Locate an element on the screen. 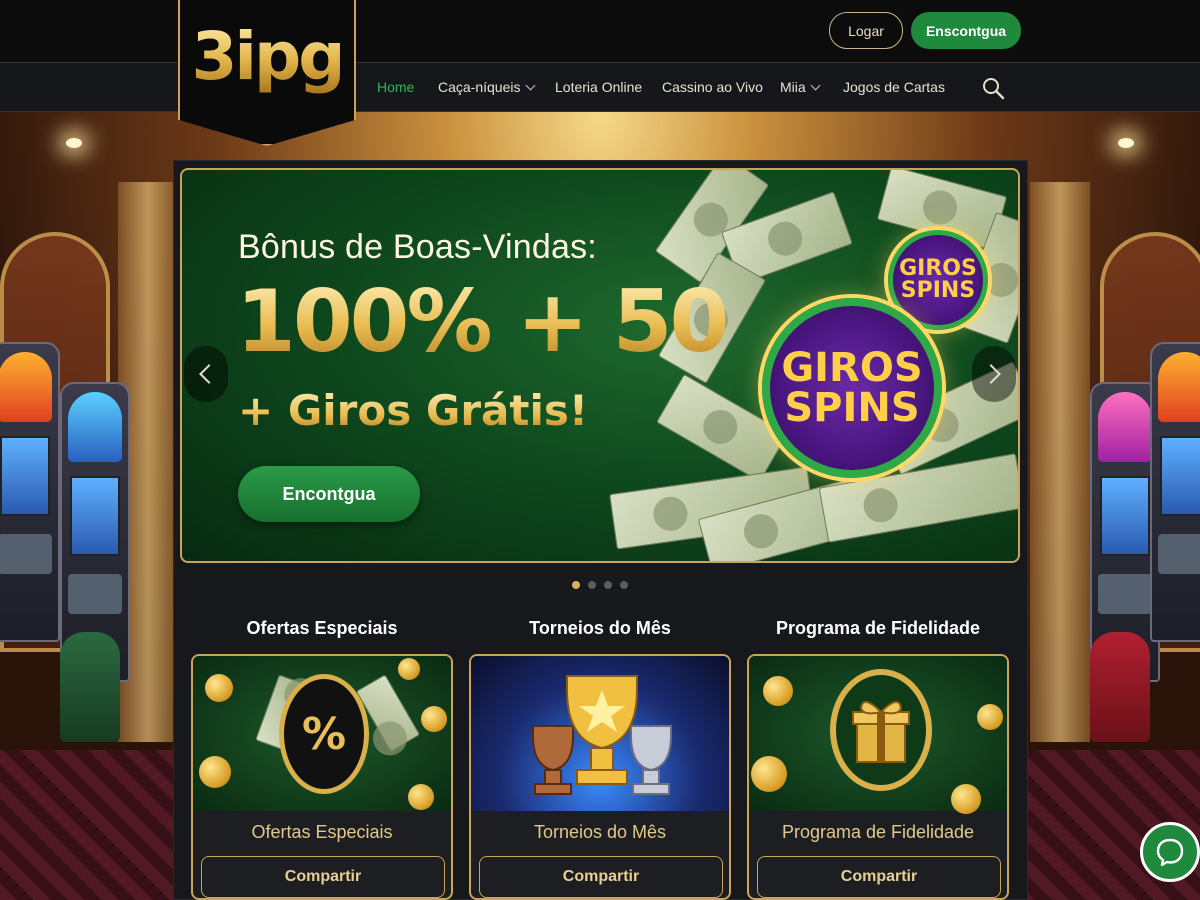  live-chat-button is located at coordinates (1170, 852).